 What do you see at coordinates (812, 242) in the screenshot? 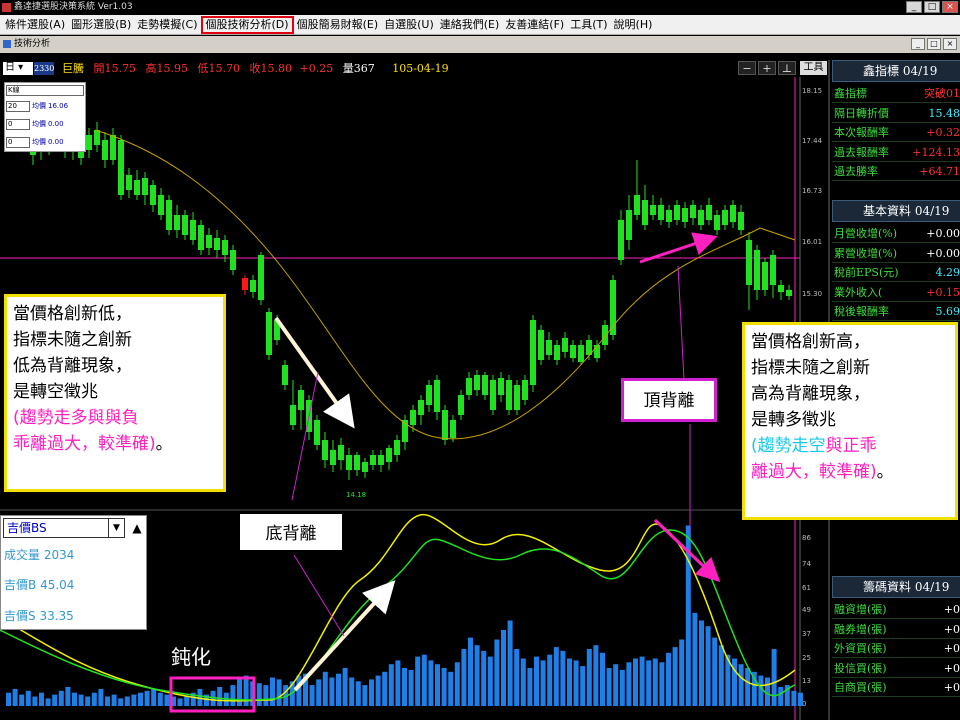
I see `axis-tick-label: 16.01` at bounding box center [812, 242].